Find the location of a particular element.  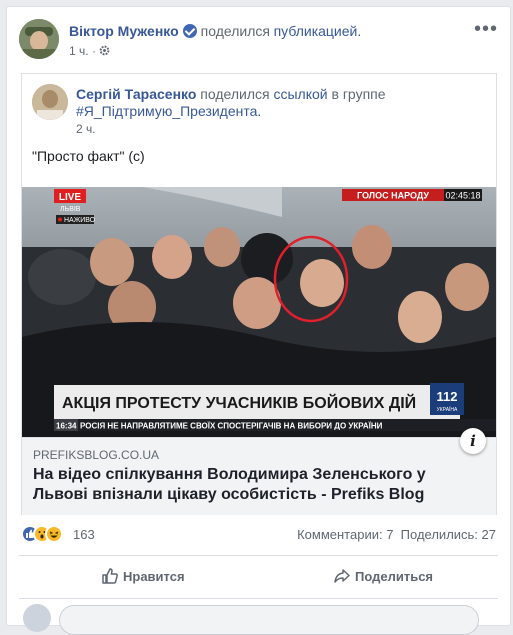

share-button: Поделиться is located at coordinates (383, 577).